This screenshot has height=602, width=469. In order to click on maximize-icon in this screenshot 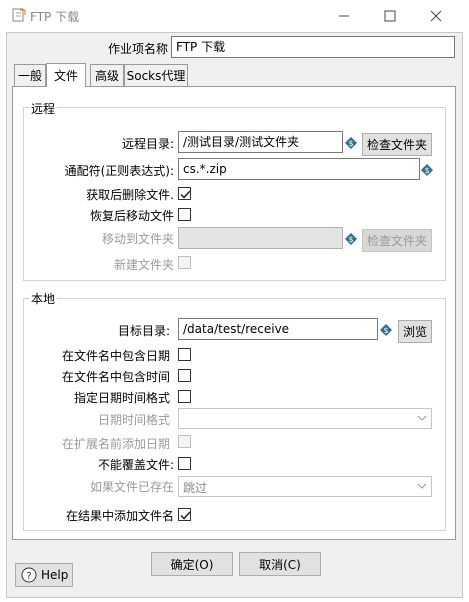, I will do `click(390, 16)`.